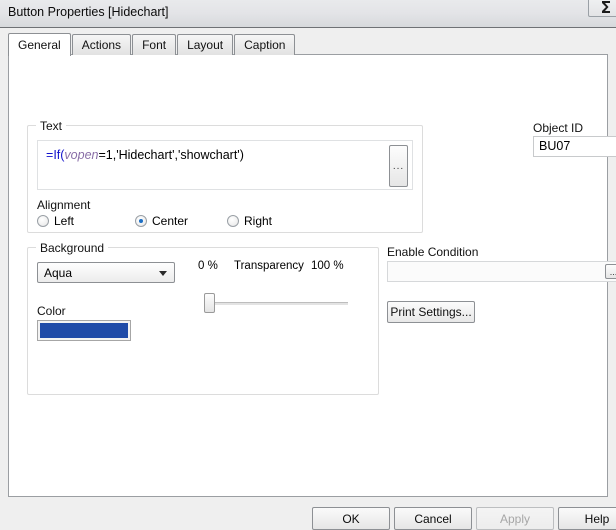 The height and width of the screenshot is (530, 616). I want to click on transparency-labels: 0 % Transparency 100 %, so click(278, 268).